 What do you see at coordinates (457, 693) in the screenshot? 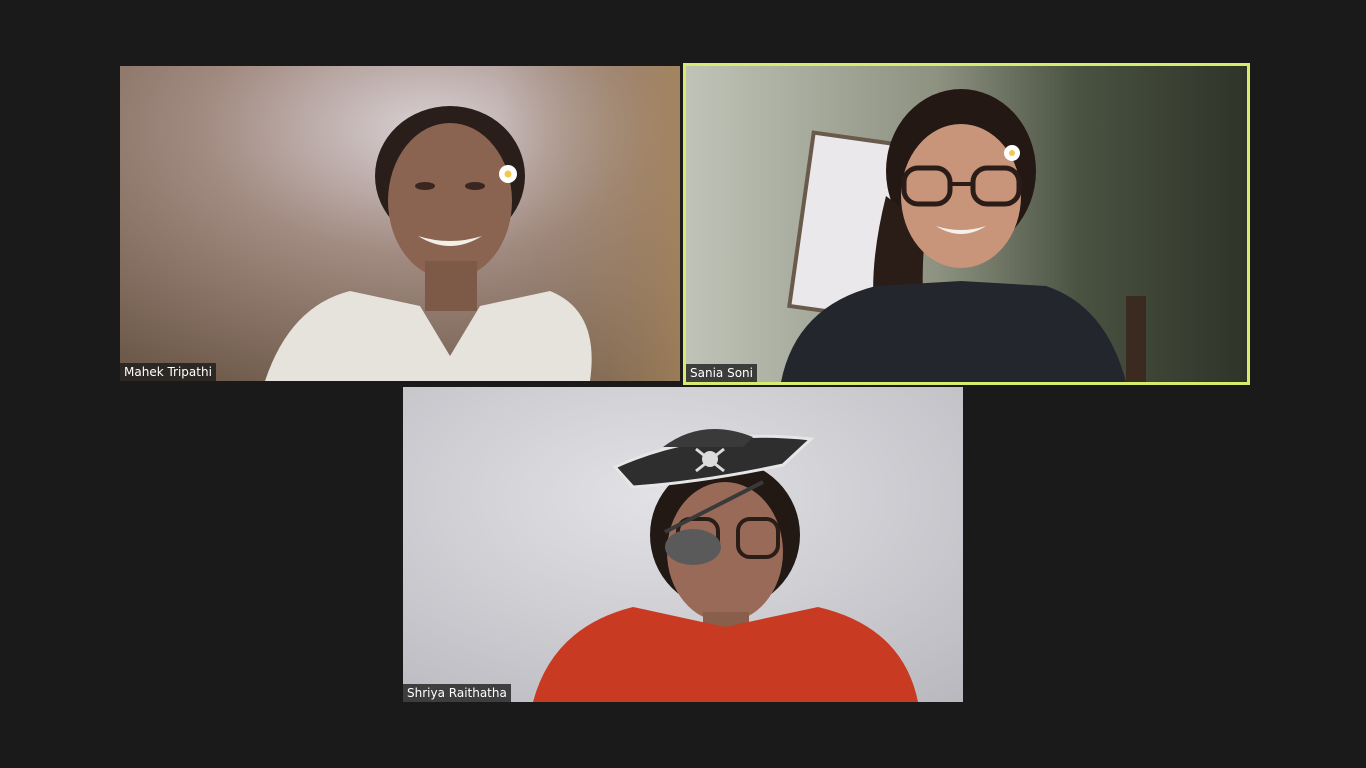
I see `participant-name-label: Shriya Raithatha` at bounding box center [457, 693].